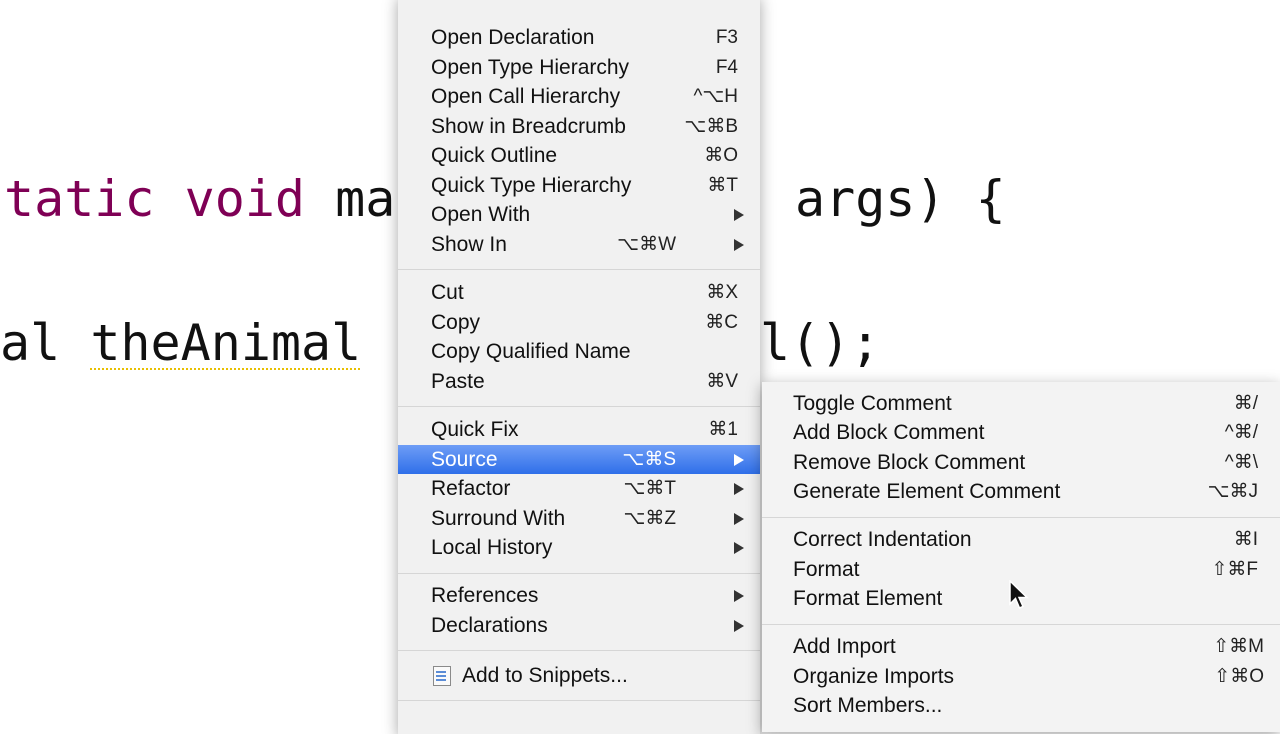 This screenshot has height=734, width=1280. What do you see at coordinates (909, 462) in the screenshot?
I see `menu-item-label: Remove Block Comment` at bounding box center [909, 462].